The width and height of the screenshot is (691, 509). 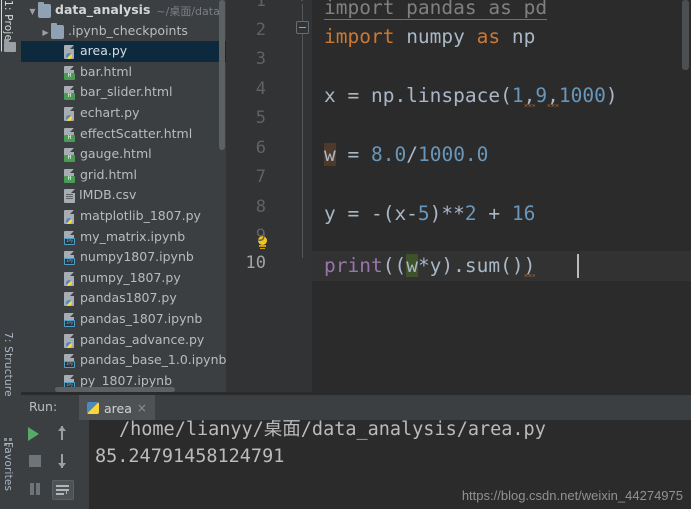 I want to click on builtin-print: print, so click(x=353, y=265).